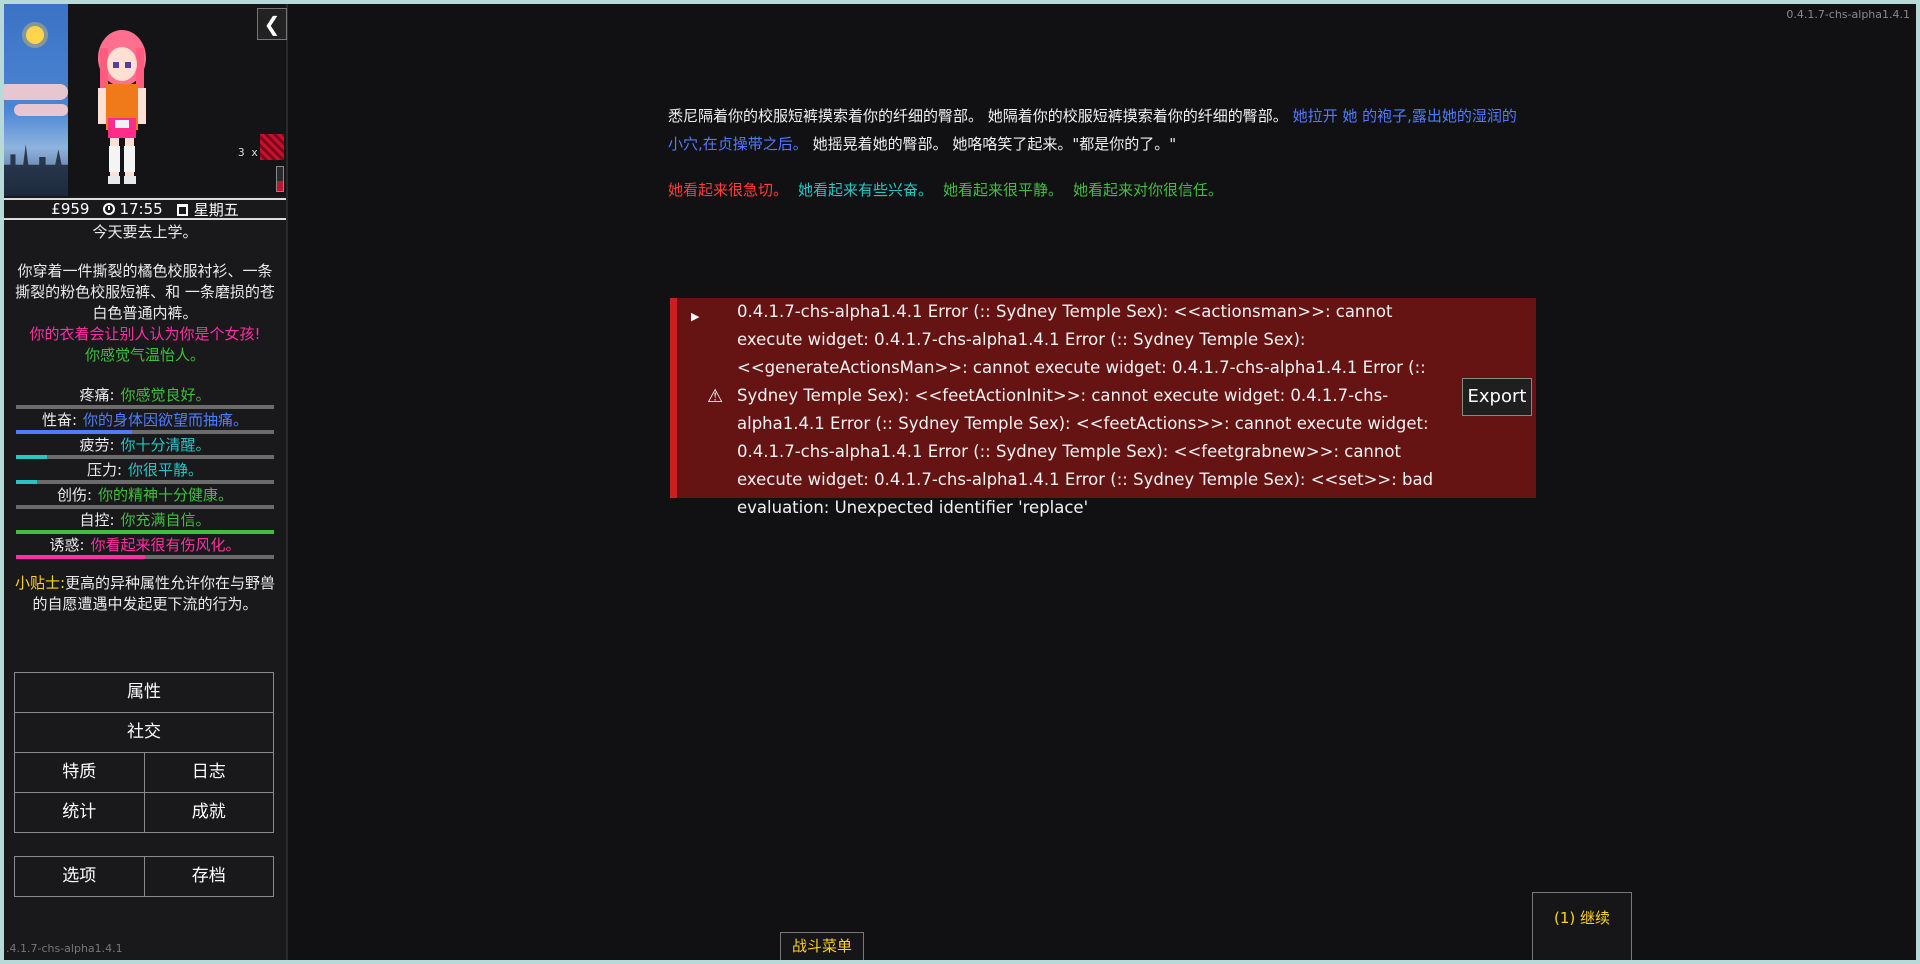 This screenshot has width=1920, height=964. Describe the element at coordinates (166, 470) in the screenshot. I see `stat-value: 你很平静。` at that location.